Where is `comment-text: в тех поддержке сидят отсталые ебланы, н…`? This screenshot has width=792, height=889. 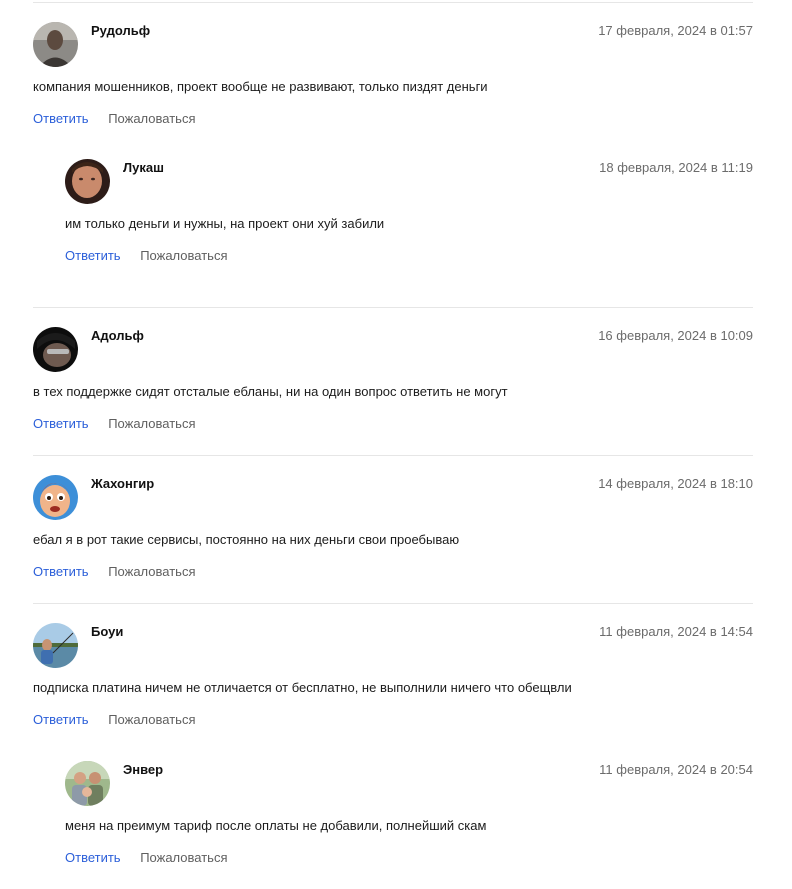 comment-text: в тех поддержке сидят отсталые ебланы, н… is located at coordinates (270, 391).